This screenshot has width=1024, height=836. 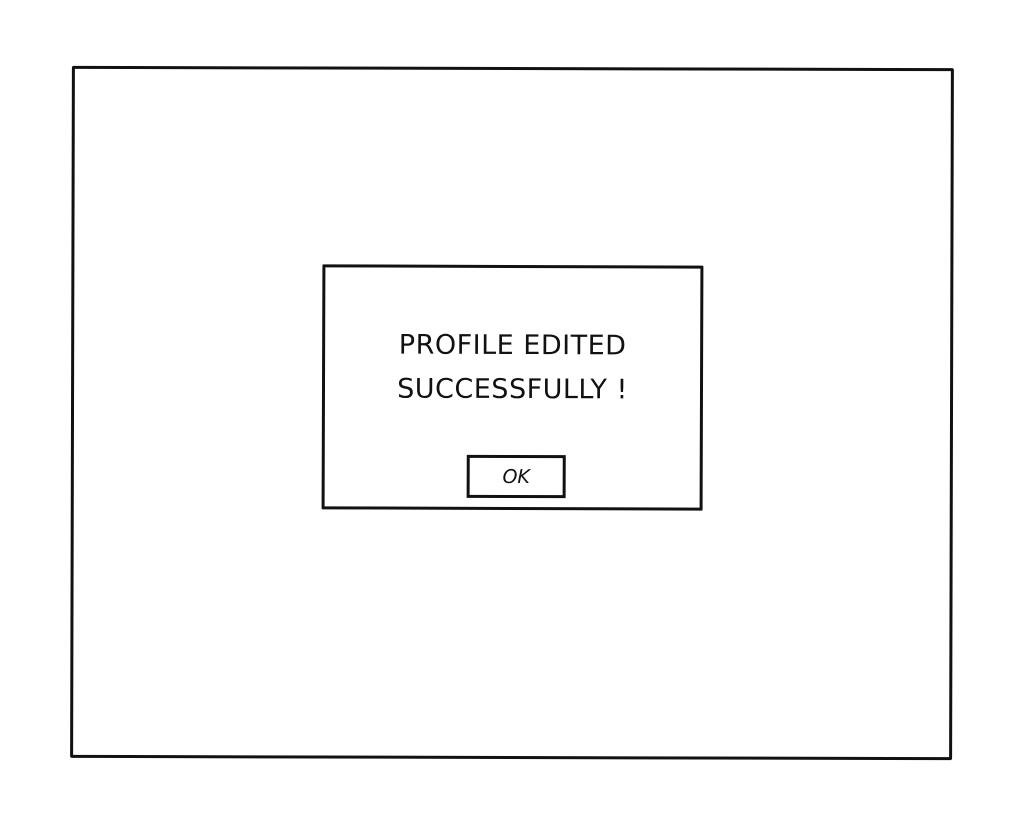 I want to click on dialog-message-line-2: SUCCESSFULLY !, so click(x=512, y=389).